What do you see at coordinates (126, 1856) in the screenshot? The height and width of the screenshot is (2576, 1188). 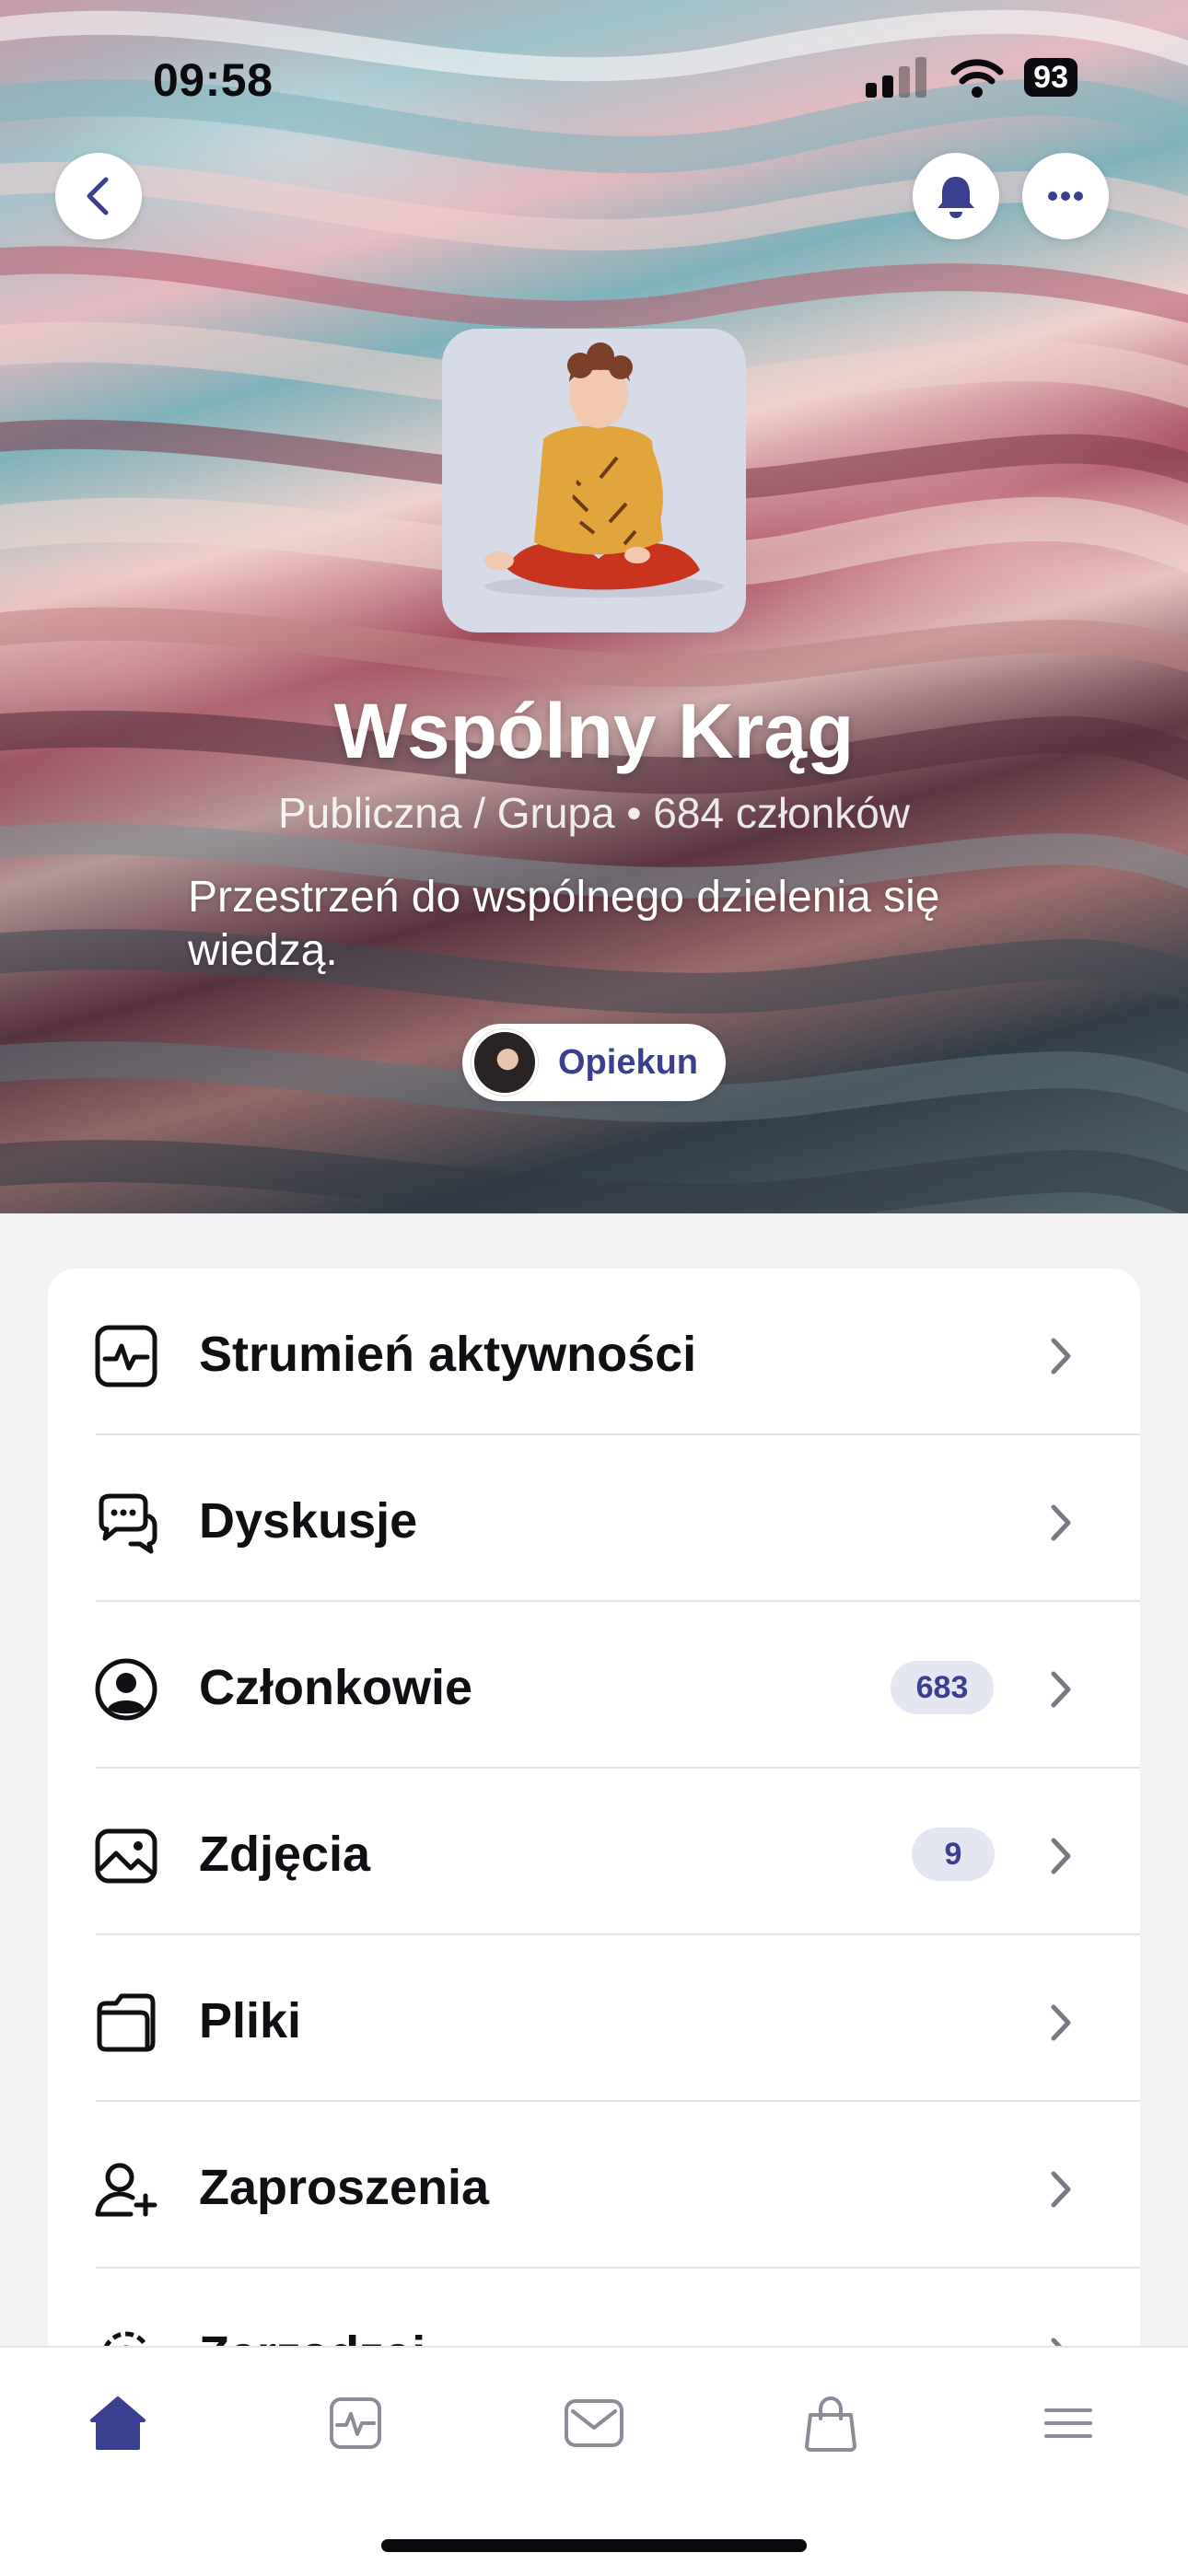 I see `photo-icon` at bounding box center [126, 1856].